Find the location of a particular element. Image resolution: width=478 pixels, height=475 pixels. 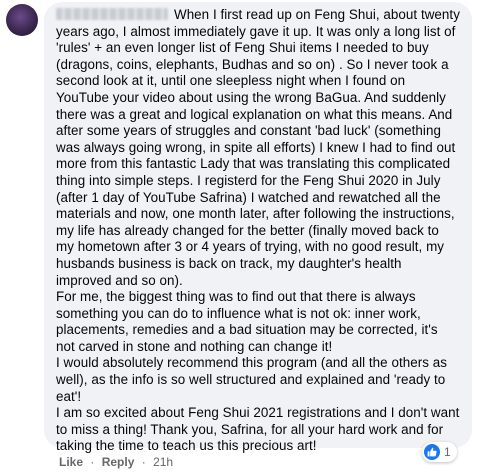

comment-actions: Like · Reply · 21h is located at coordinates (116, 462).